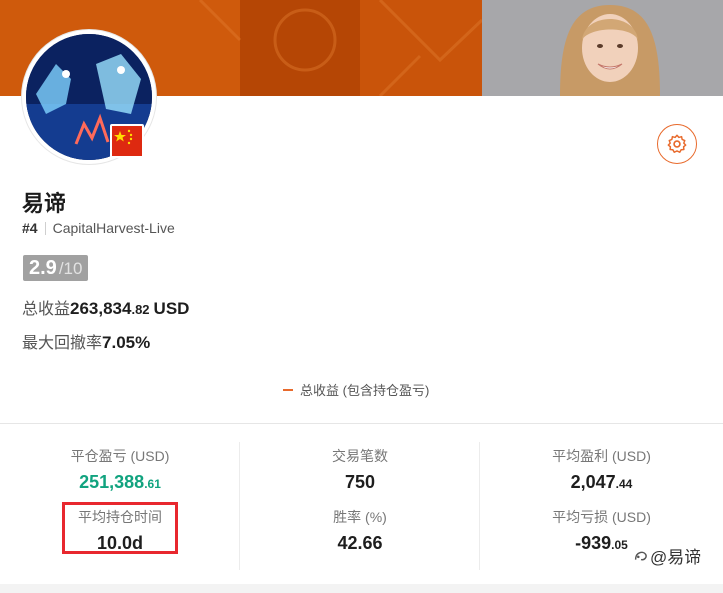  What do you see at coordinates (360, 469) in the screenshot?
I see `trades-stat: 交易笔数 750` at bounding box center [360, 469].